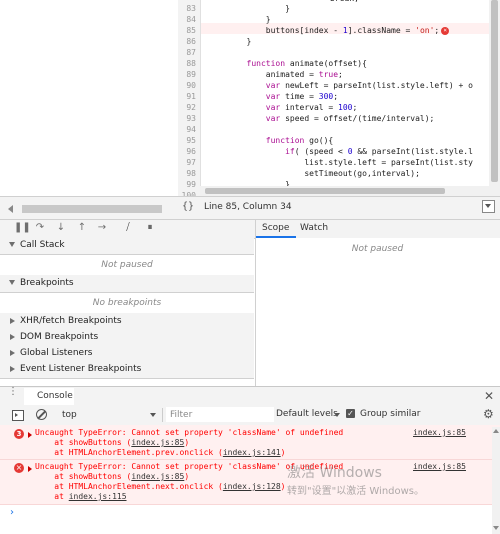  What do you see at coordinates (187, 140) in the screenshot?
I see `line-number: 95` at bounding box center [187, 140].